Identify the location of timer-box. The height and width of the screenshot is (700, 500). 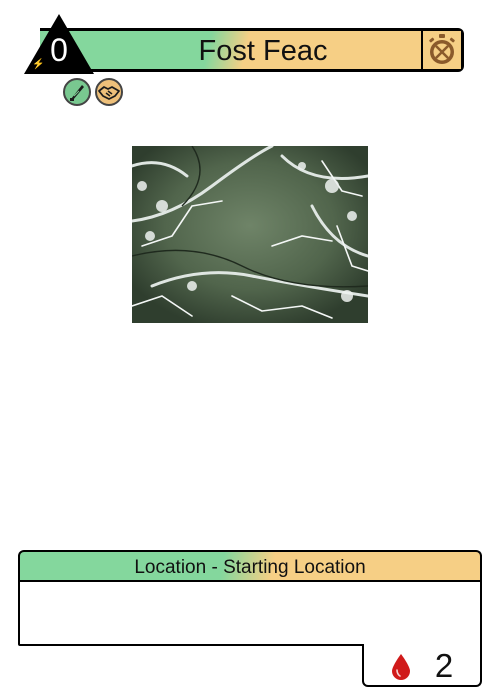
(441, 50).